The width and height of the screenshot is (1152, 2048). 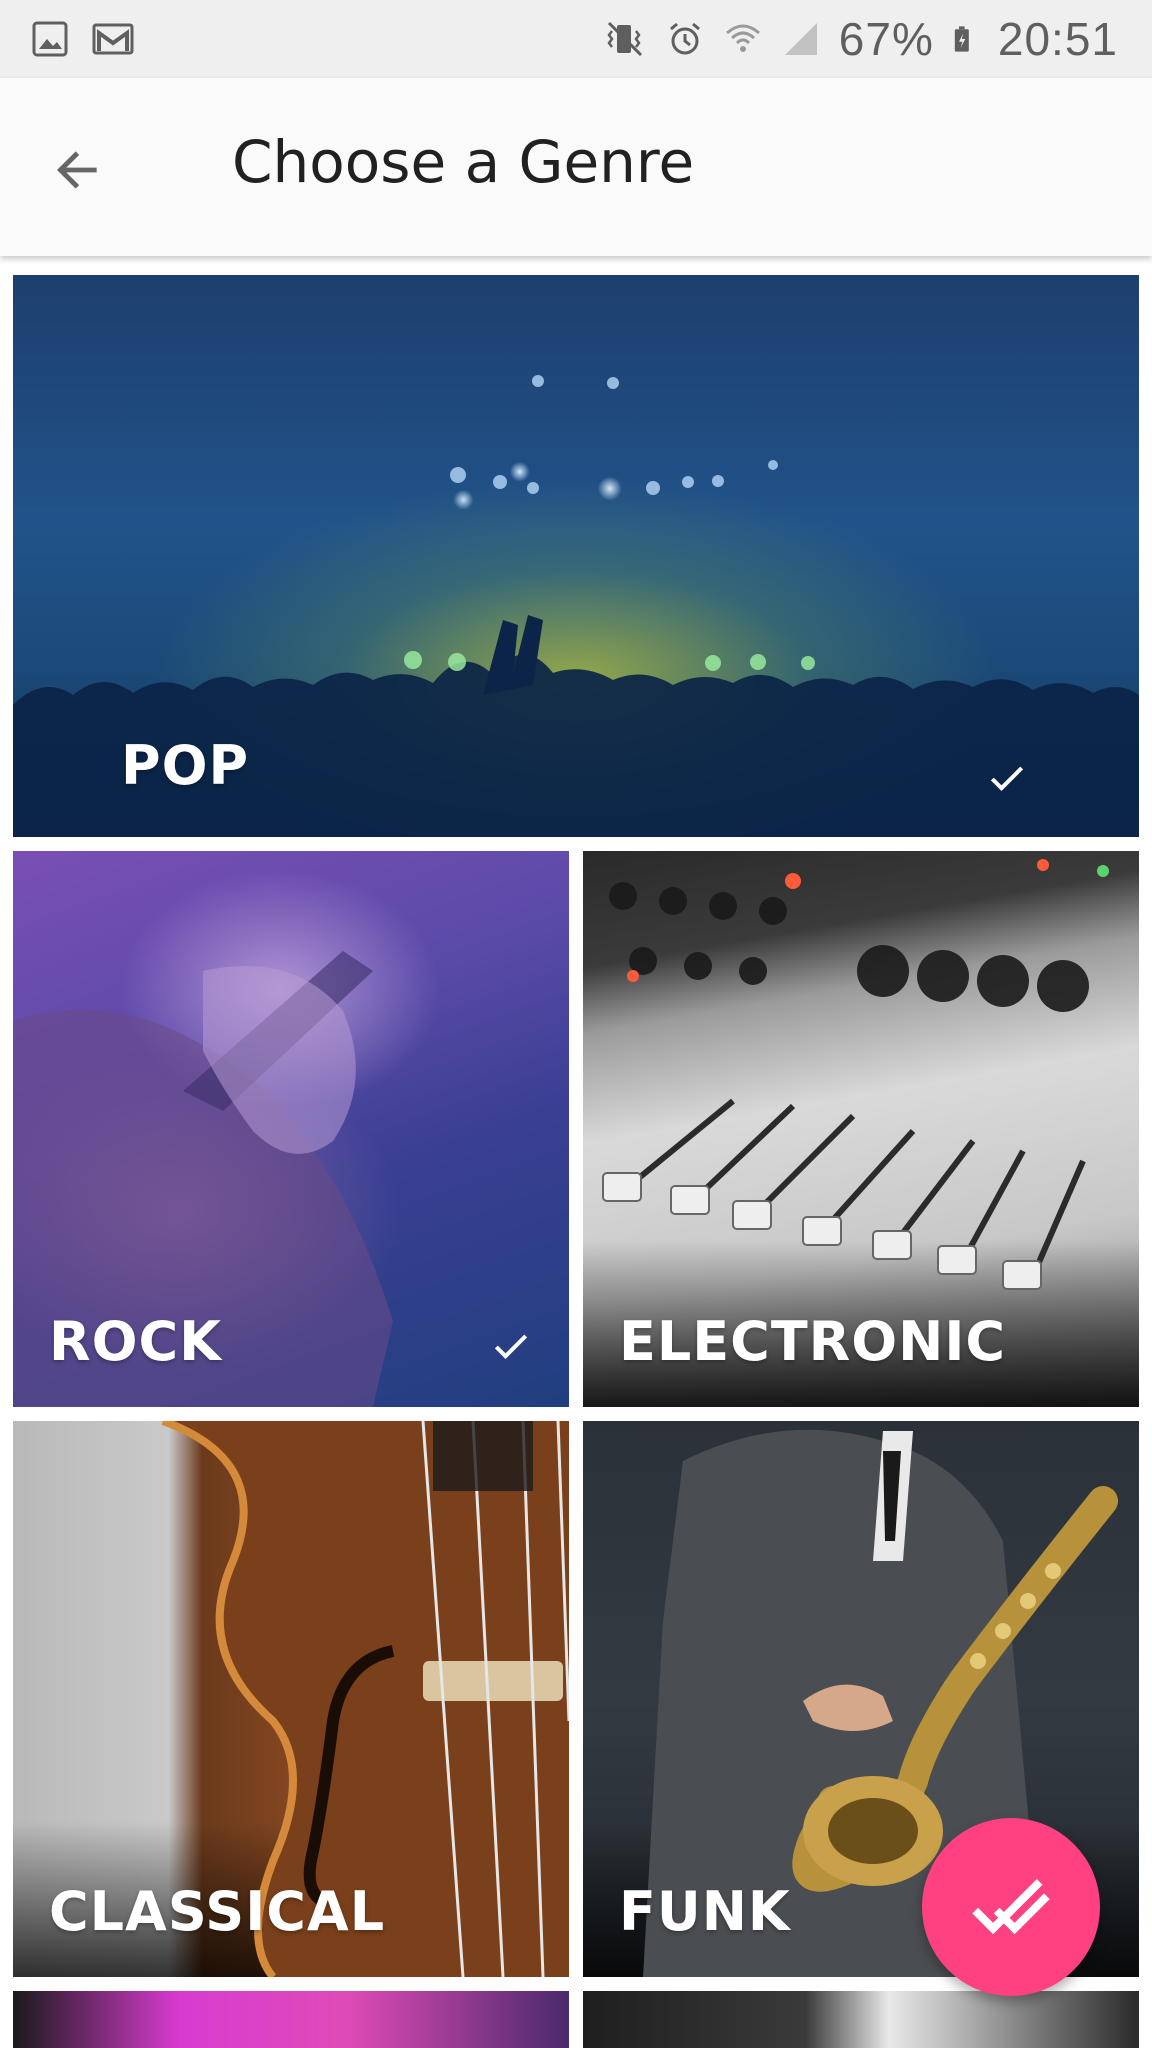 I want to click on battery-percentage: 67%, so click(x=886, y=39).